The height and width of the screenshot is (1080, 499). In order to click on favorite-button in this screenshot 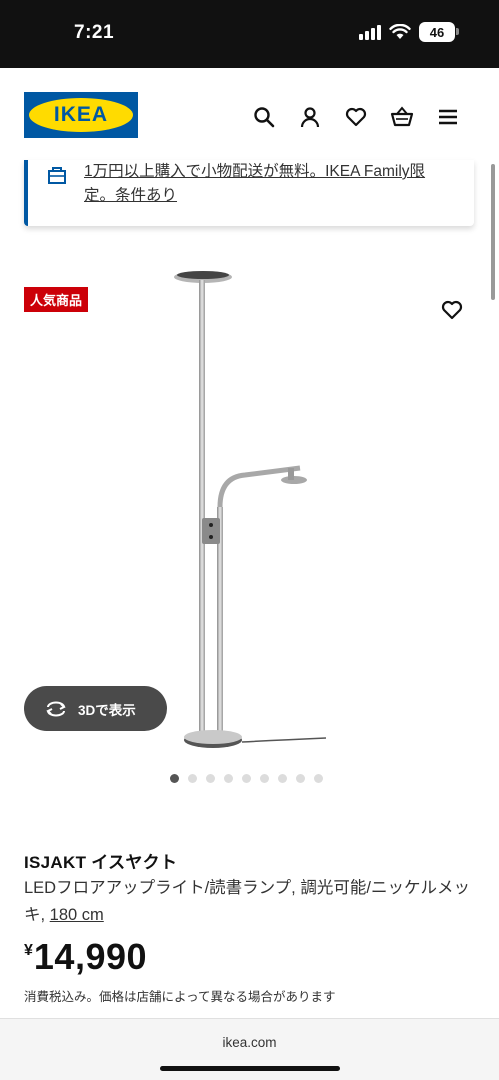, I will do `click(452, 310)`.